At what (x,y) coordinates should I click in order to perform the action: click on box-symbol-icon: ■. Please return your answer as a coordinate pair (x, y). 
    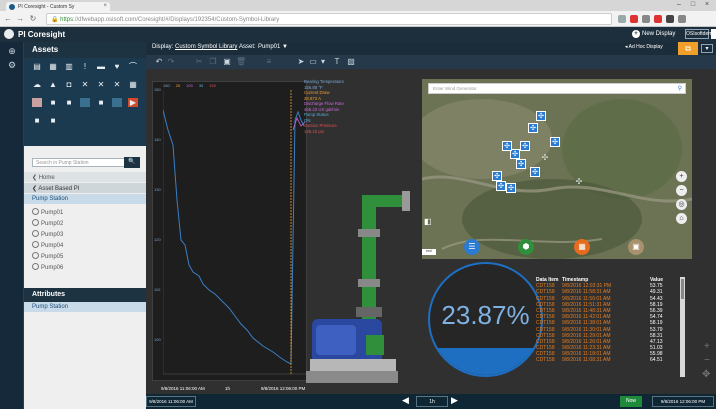
    Looking at the image, I should click on (101, 102).